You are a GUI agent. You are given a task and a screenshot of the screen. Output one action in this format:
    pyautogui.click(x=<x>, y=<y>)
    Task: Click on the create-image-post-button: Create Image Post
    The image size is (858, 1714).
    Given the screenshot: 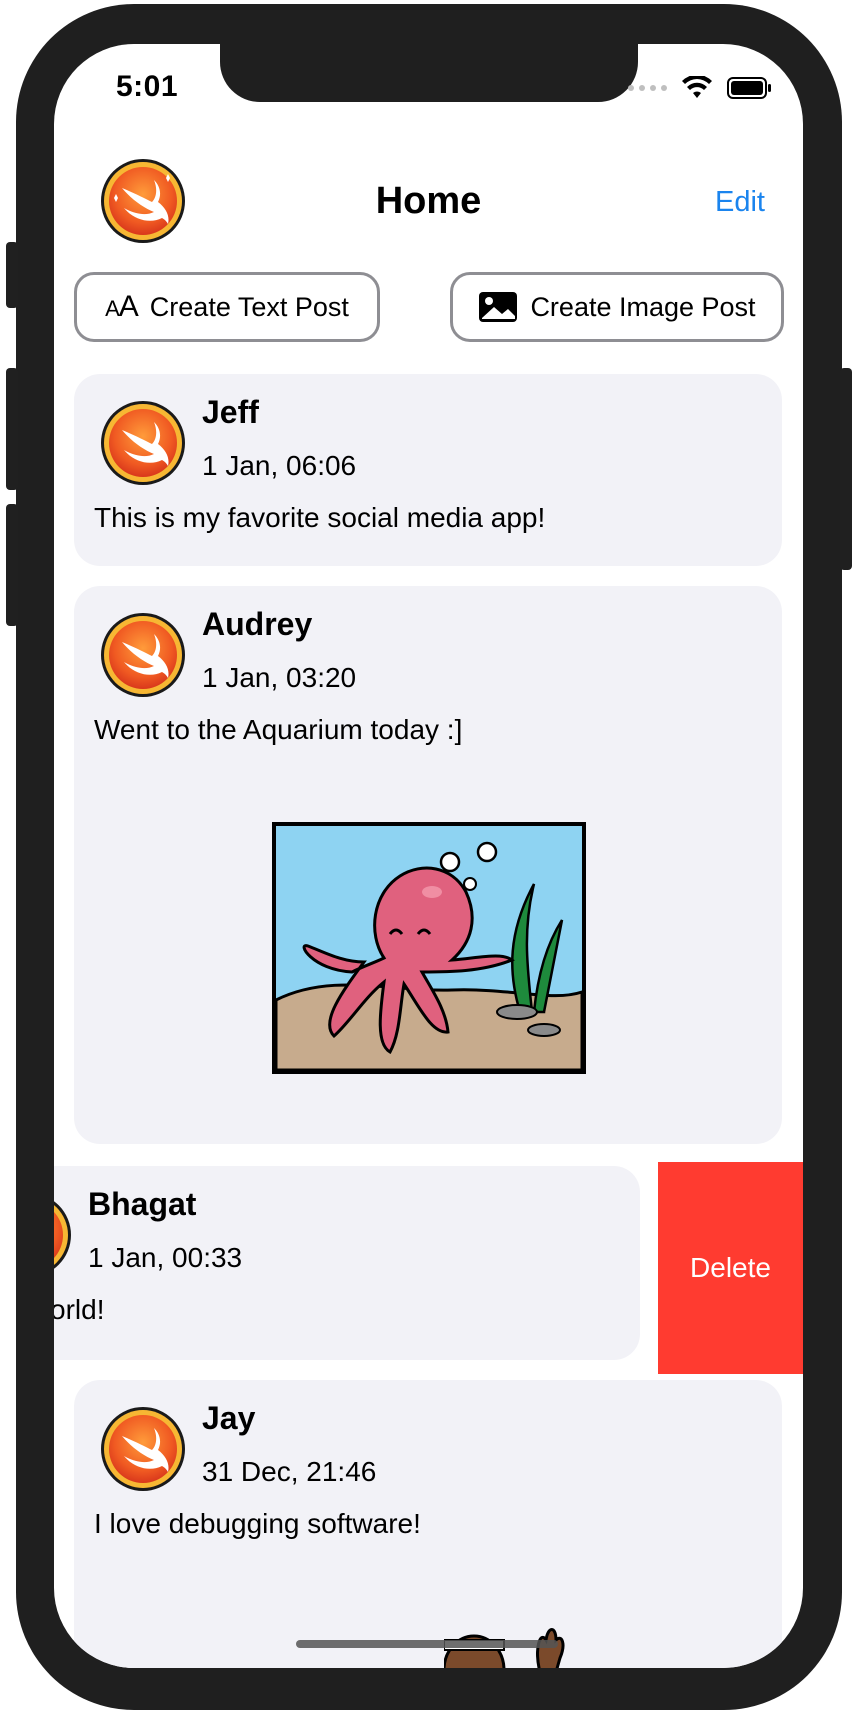 What is the action you would take?
    pyautogui.click(x=617, y=307)
    